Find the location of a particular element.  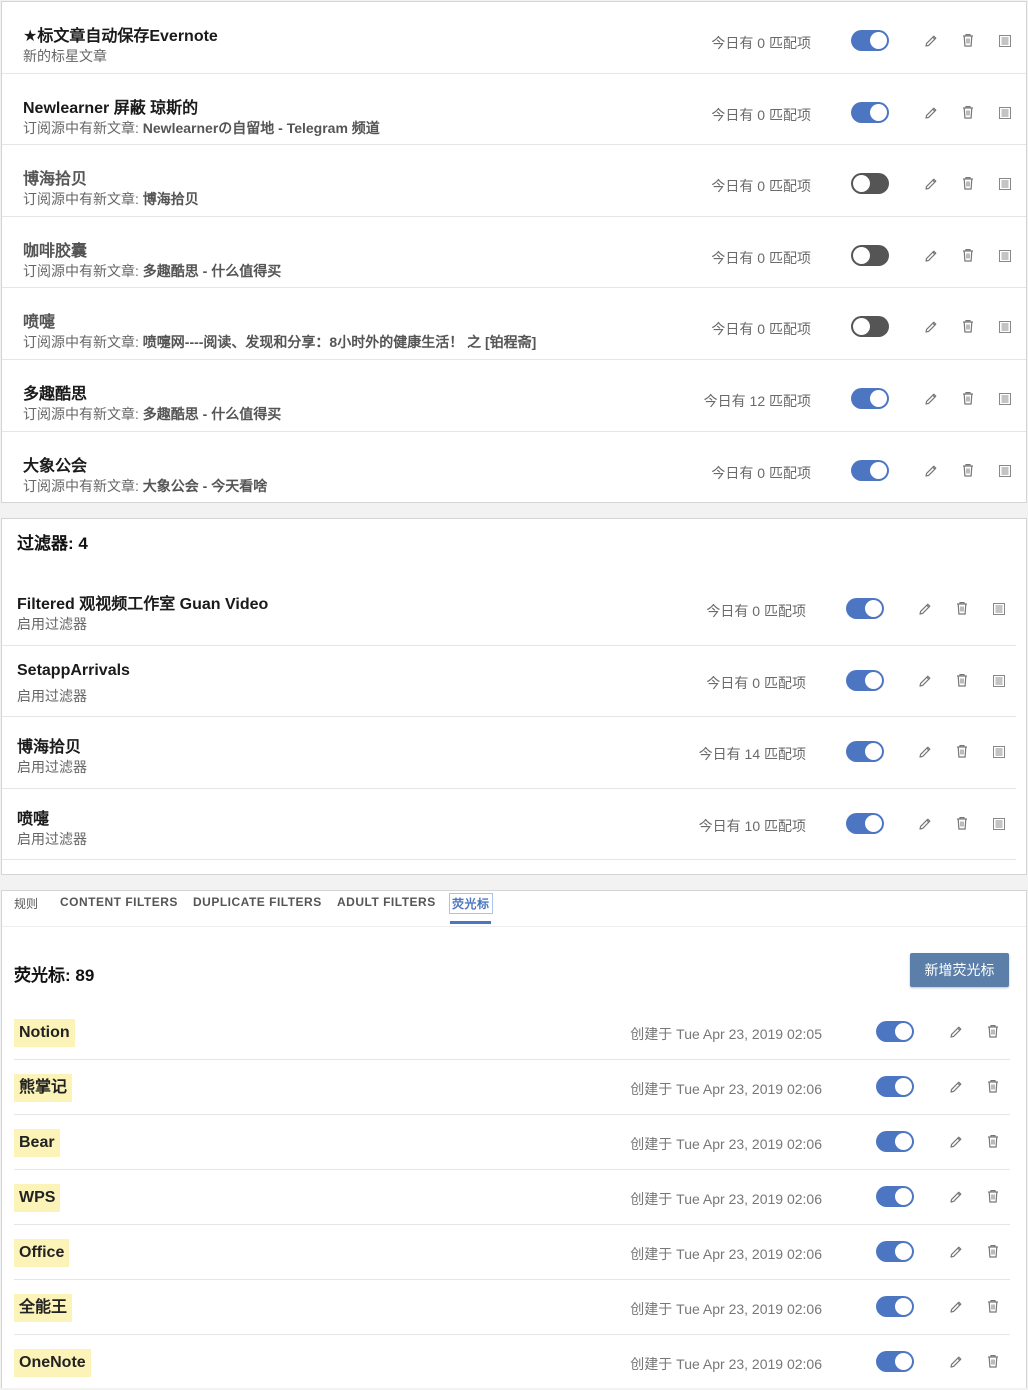

tab-content-filters: CONTENT FILTERS is located at coordinates (119, 902).